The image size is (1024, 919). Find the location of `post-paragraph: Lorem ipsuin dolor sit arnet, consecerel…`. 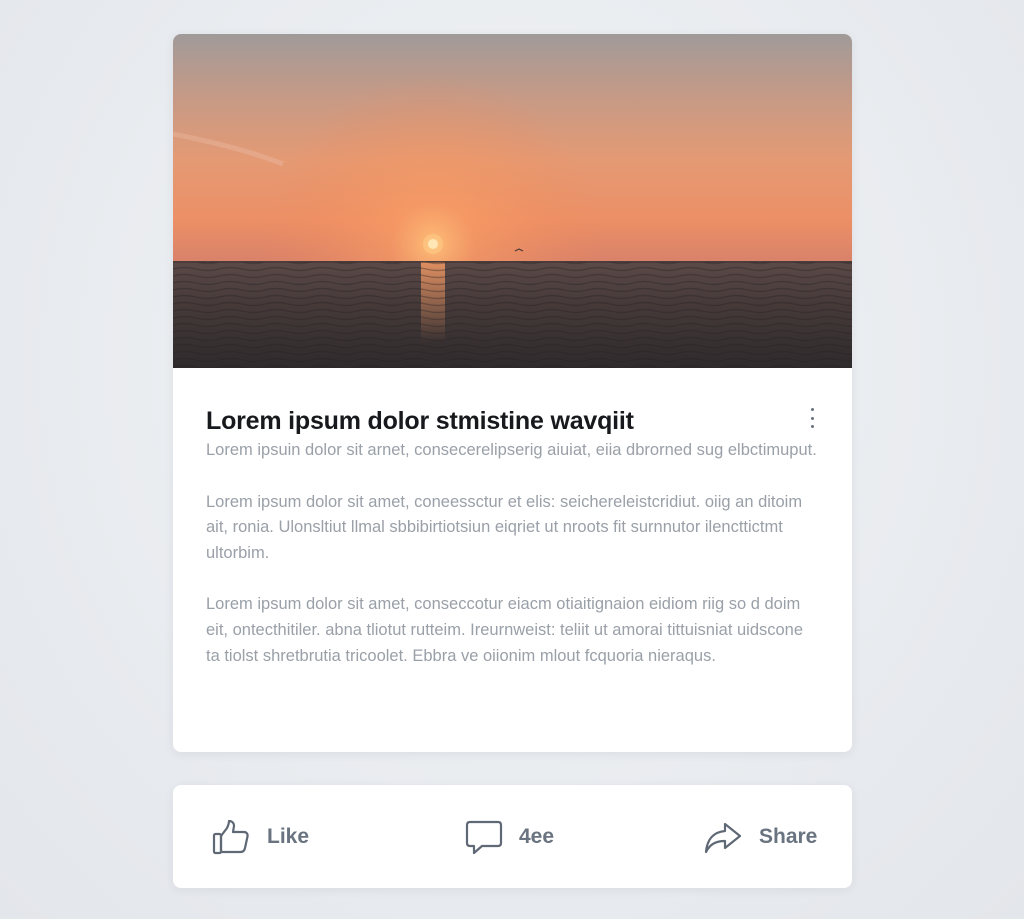

post-paragraph: Lorem ipsuin dolor sit arnet, consecerel… is located at coordinates (511, 450).